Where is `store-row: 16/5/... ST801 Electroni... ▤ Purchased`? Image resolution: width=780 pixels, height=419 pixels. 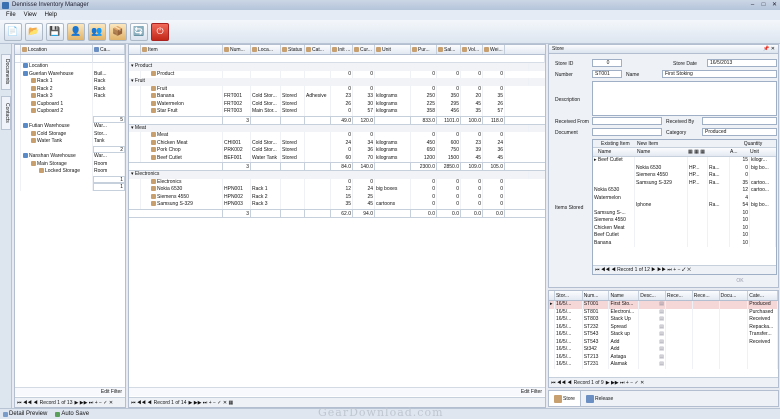 store-row: 16/5/... ST801 Electroni... ▤ Purchased is located at coordinates (663, 312).